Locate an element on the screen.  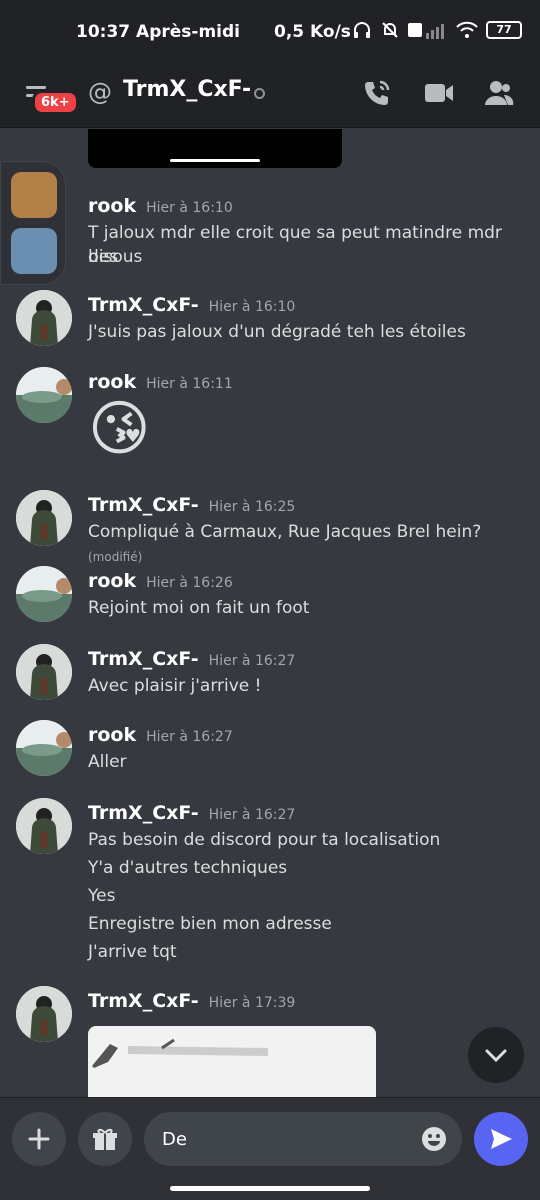
plus-icon is located at coordinates (39, 1139).